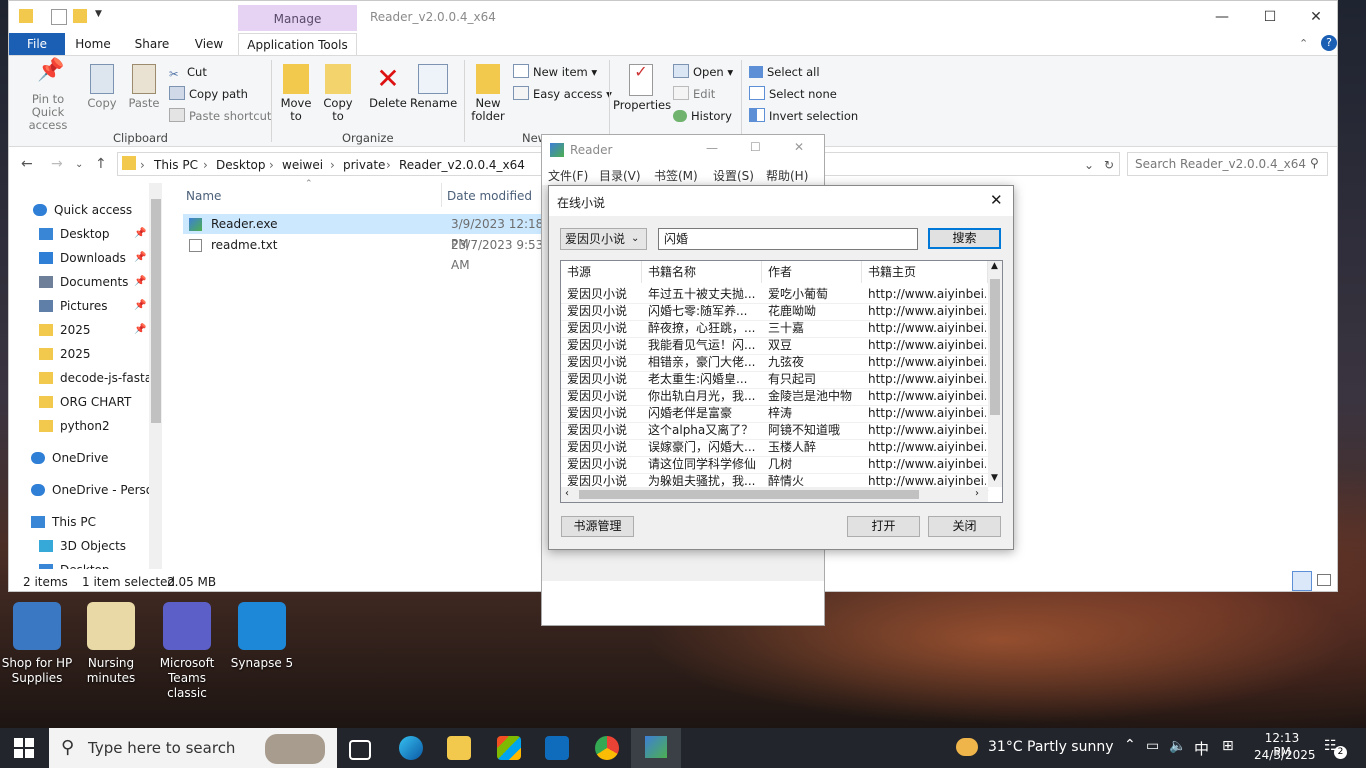  Describe the element at coordinates (411, 748) in the screenshot. I see `edge-icon` at that location.